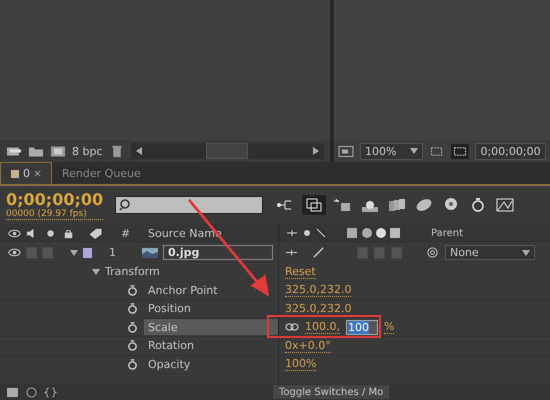 Image resolution: width=550 pixels, height=400 pixels. Describe the element at coordinates (150, 253) in the screenshot. I see `image-thumbnail-icon` at that location.